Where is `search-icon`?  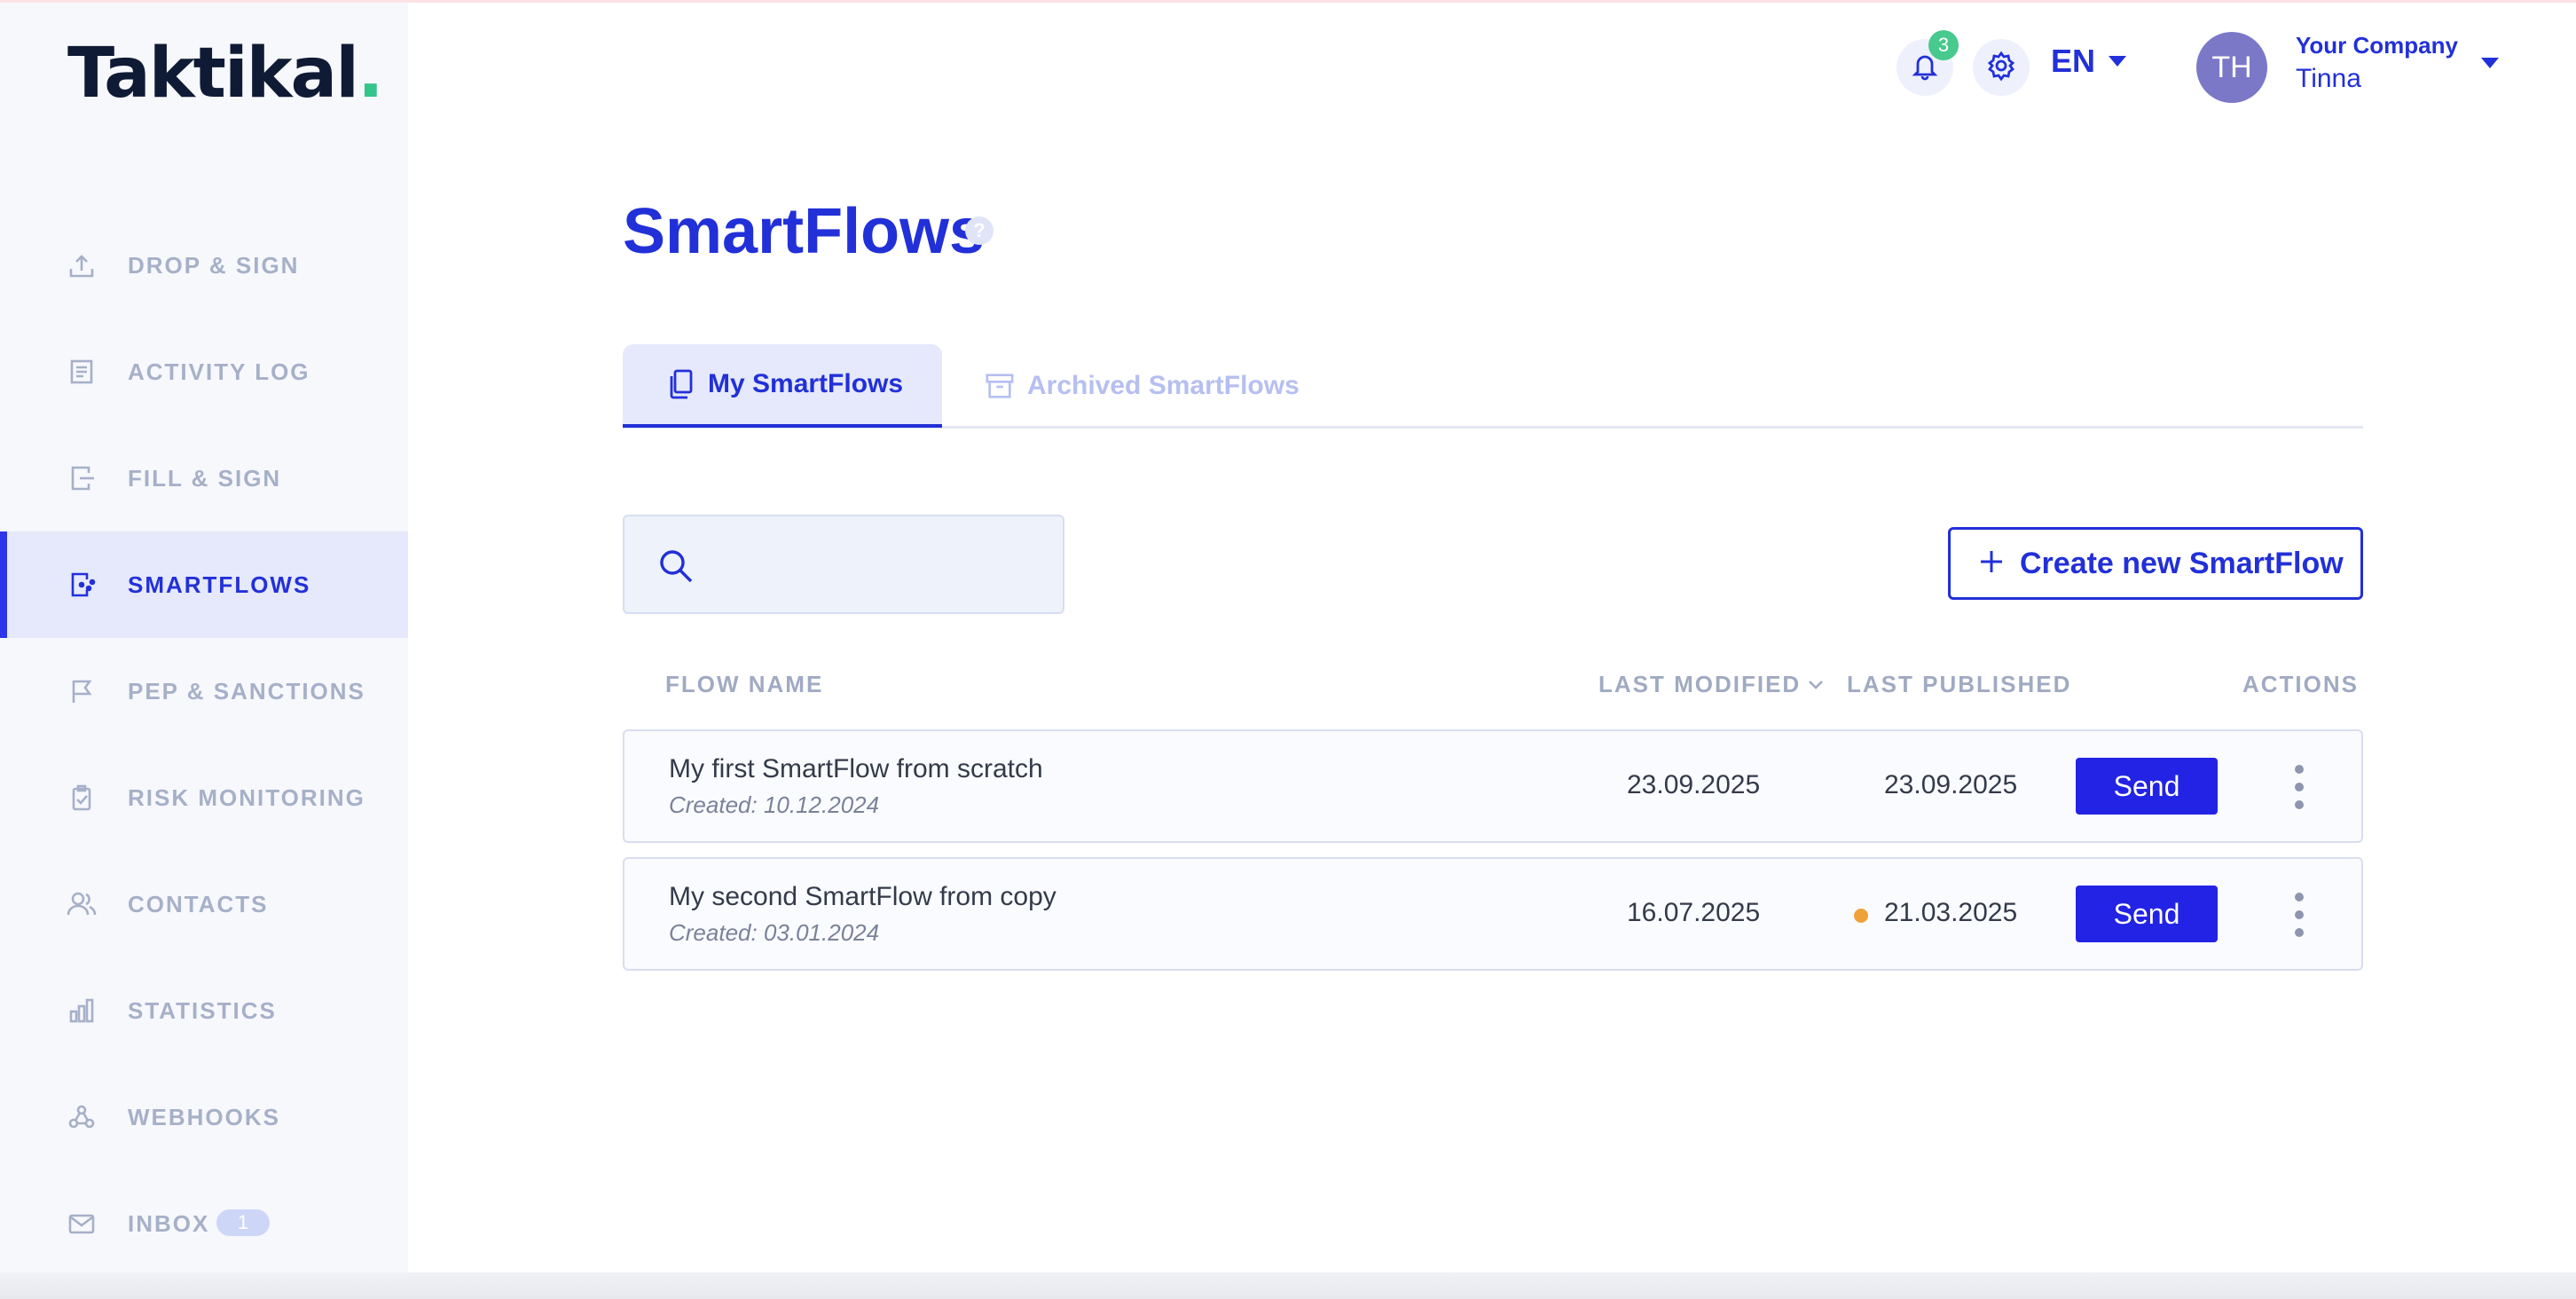
search-icon is located at coordinates (675, 568).